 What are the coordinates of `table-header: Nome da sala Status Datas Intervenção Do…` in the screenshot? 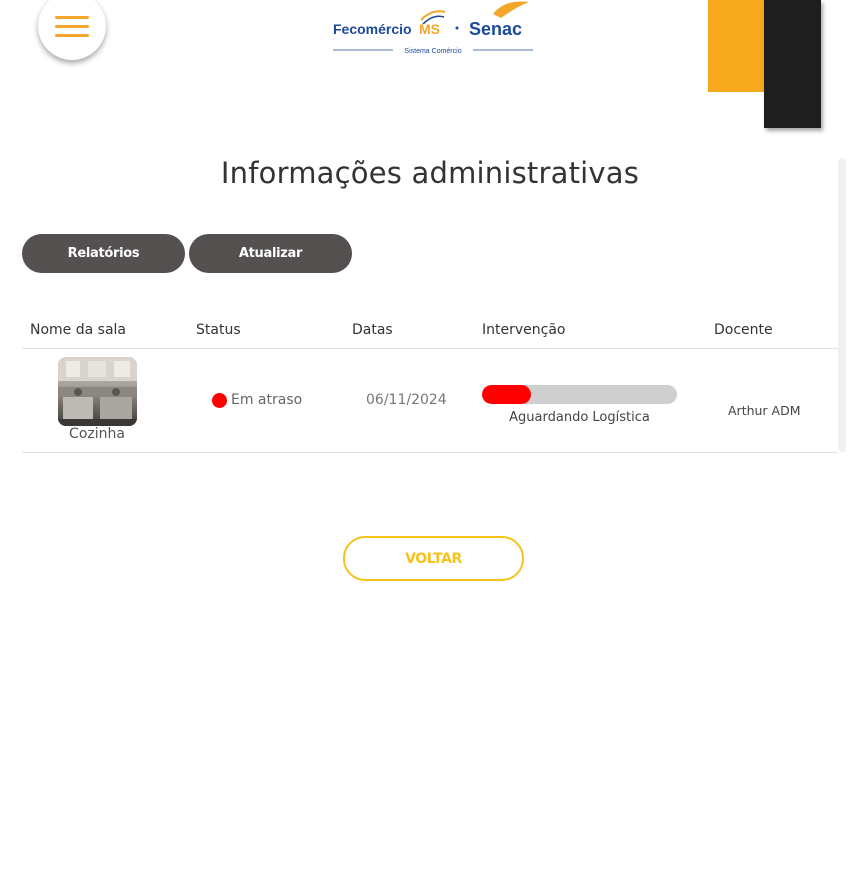 It's located at (430, 334).